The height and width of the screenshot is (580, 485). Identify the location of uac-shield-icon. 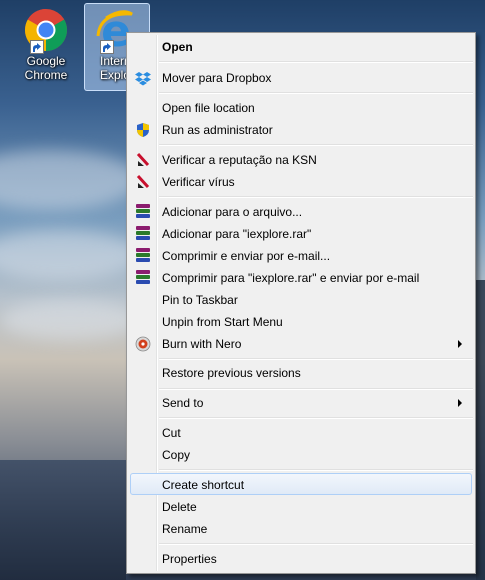
(143, 130).